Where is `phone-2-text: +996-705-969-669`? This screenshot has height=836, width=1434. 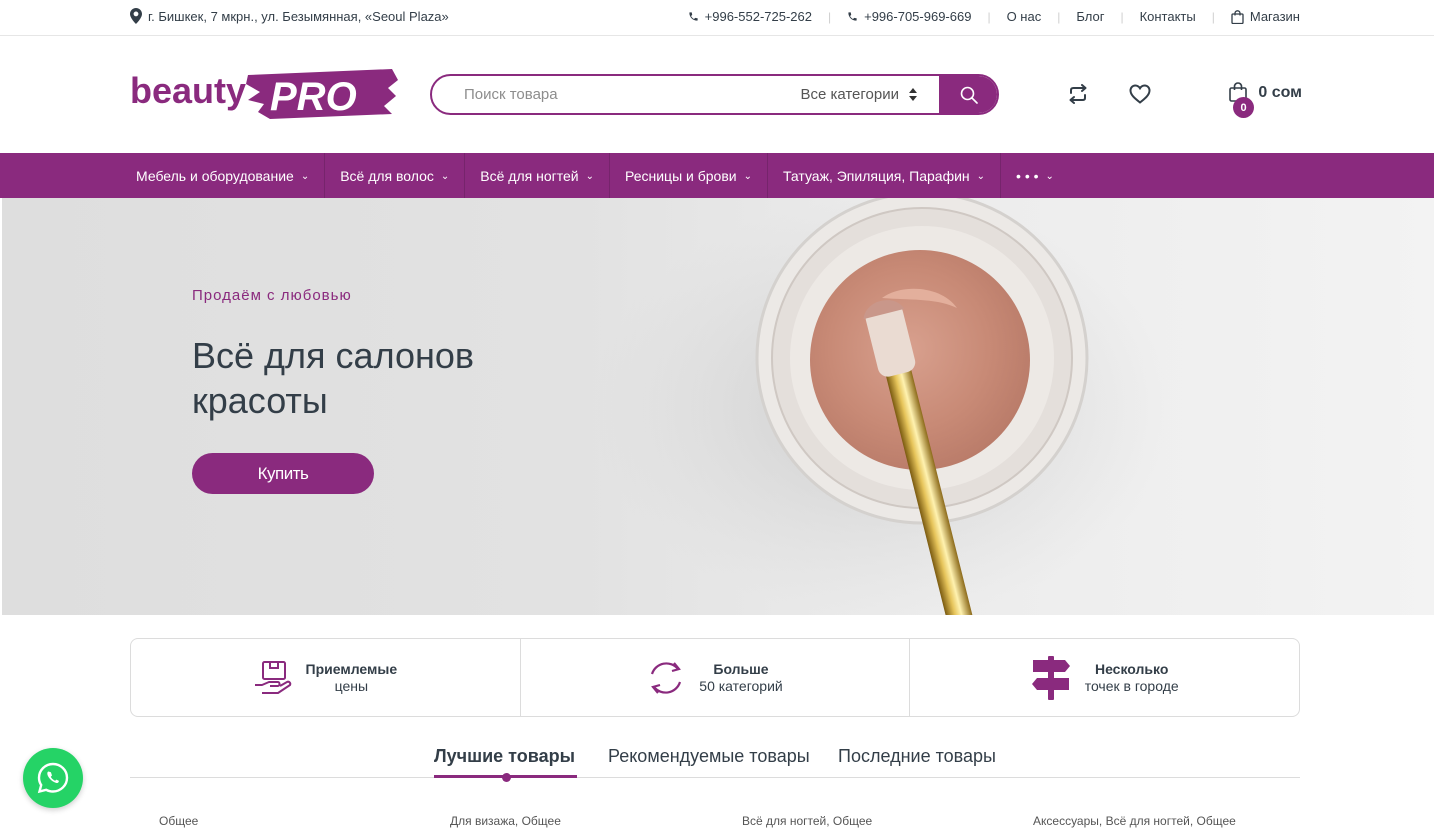 phone-2-text: +996-705-969-669 is located at coordinates (918, 16).